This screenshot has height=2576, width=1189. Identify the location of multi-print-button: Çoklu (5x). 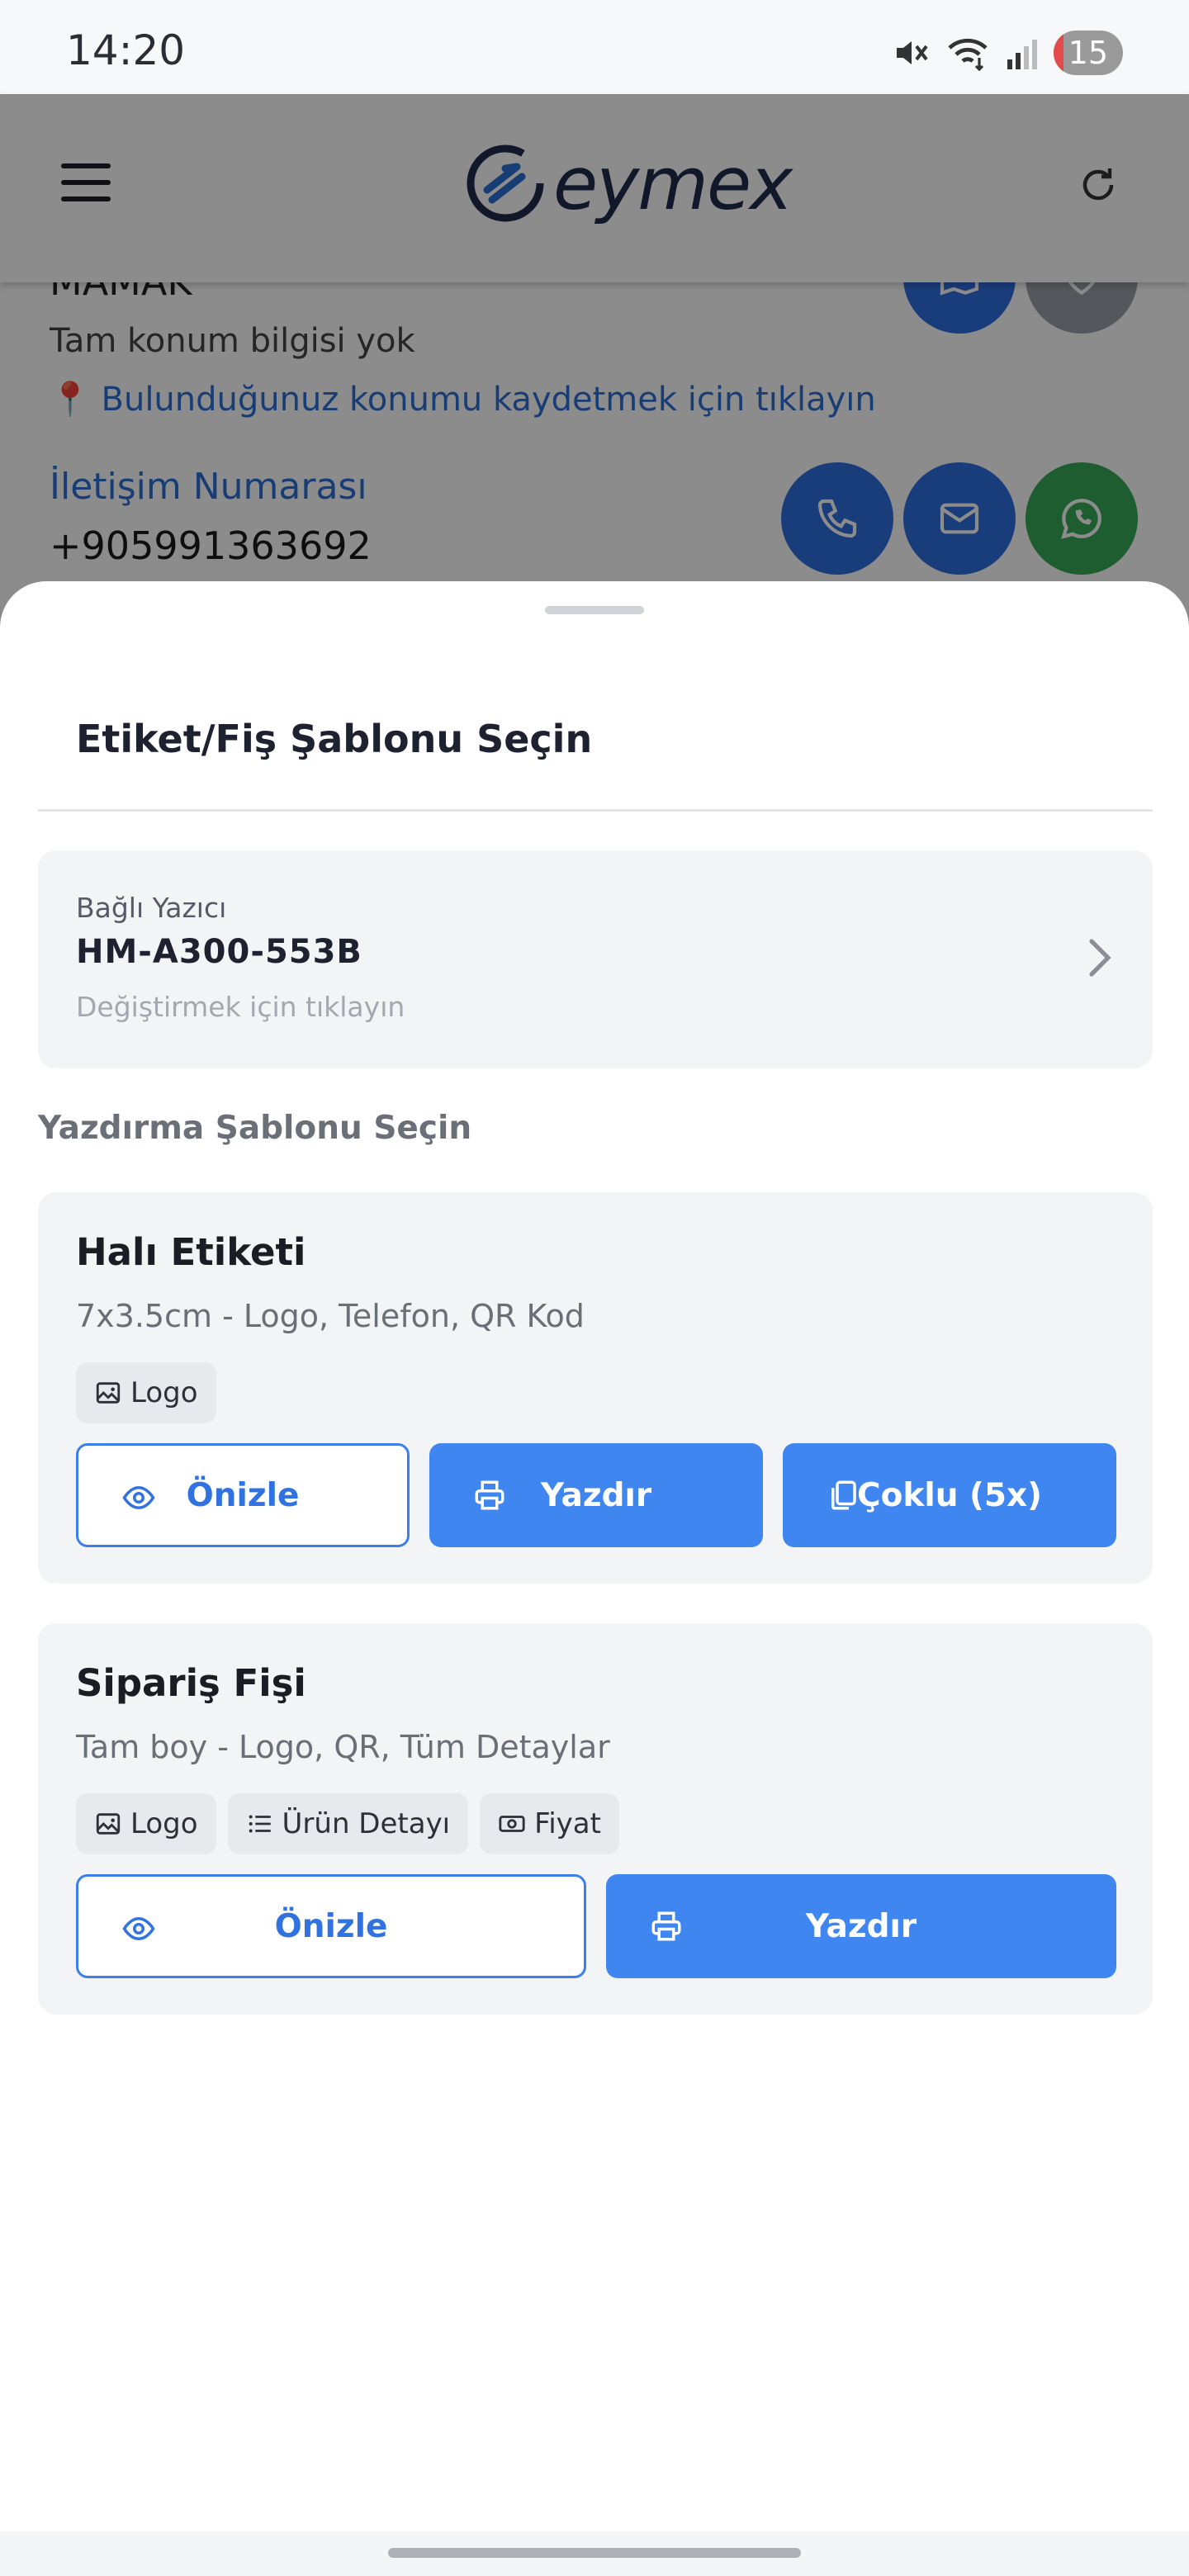
(949, 1495).